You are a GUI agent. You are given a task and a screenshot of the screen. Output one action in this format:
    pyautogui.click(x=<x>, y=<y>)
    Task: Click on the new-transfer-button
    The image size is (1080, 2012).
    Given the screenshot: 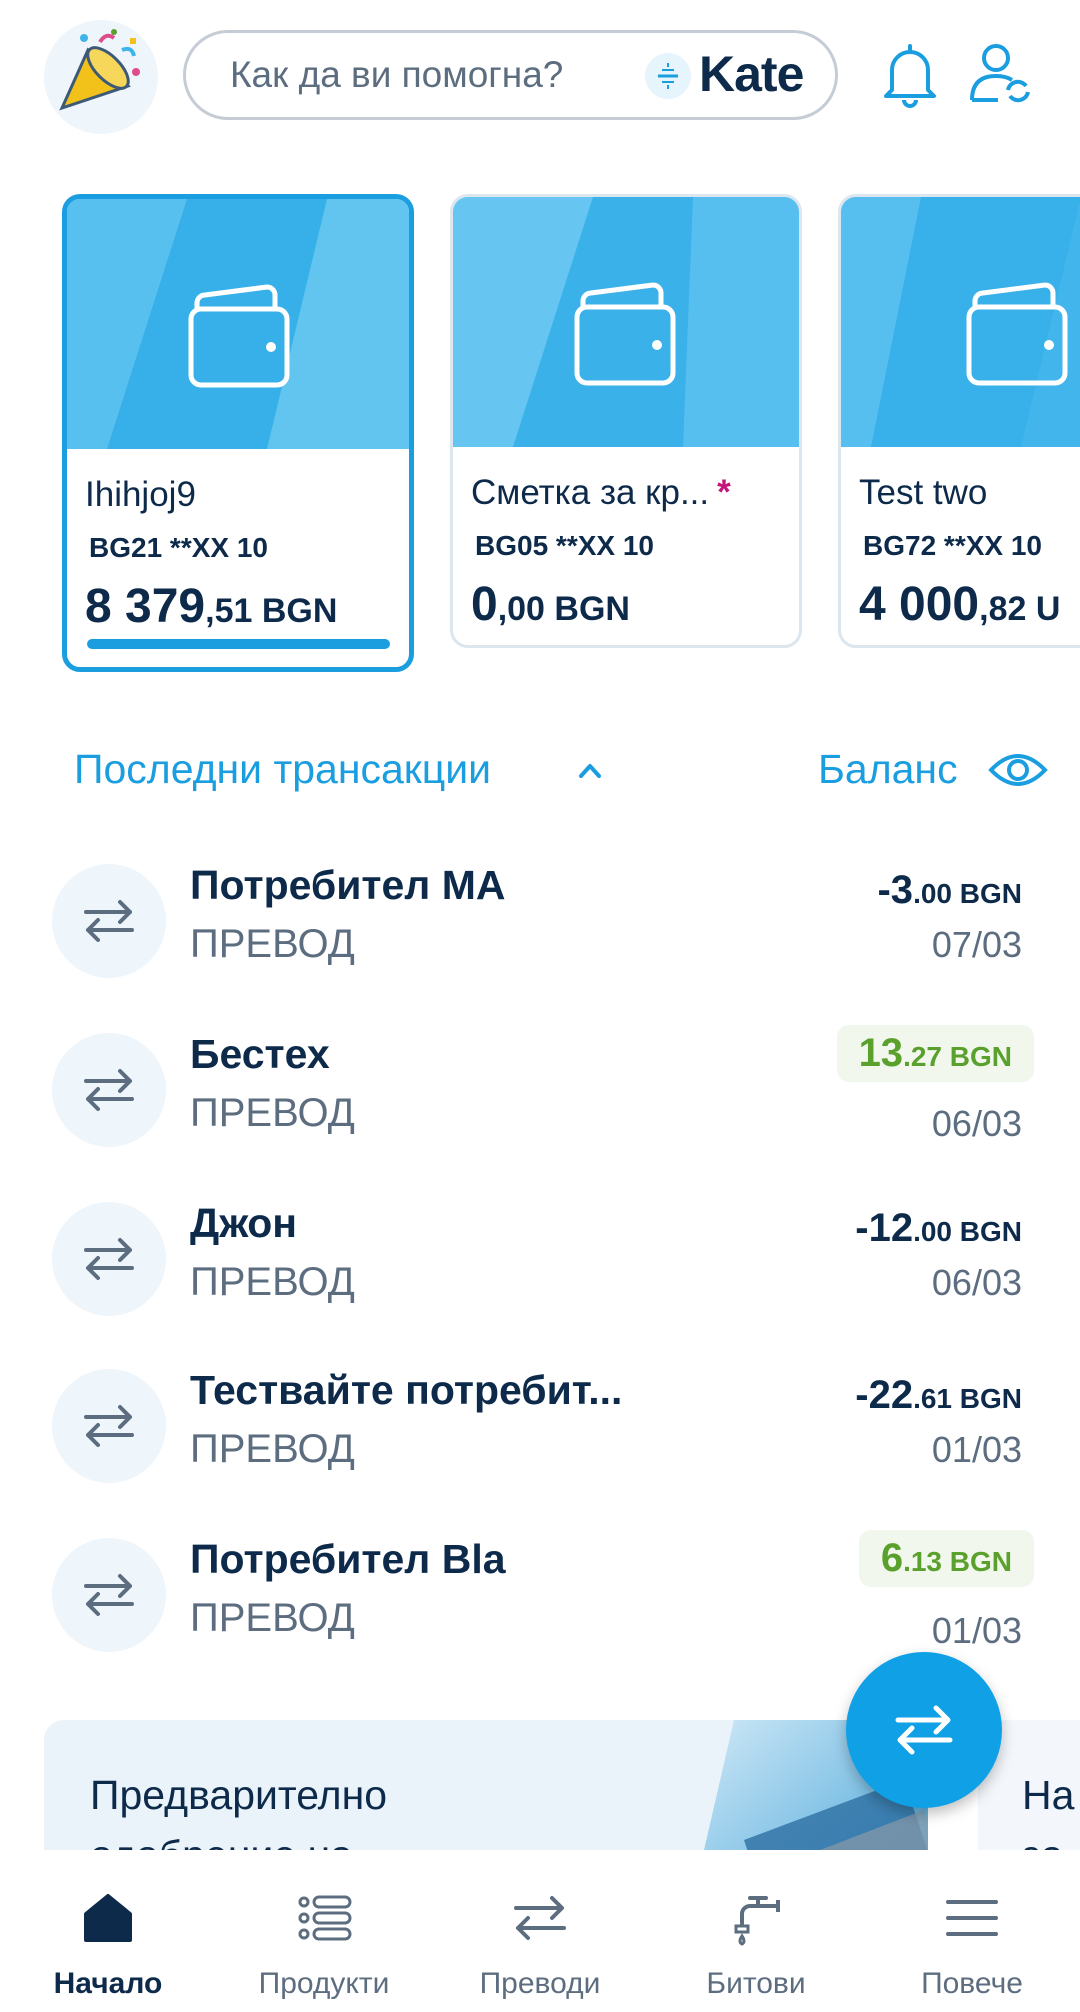 What is the action you would take?
    pyautogui.click(x=924, y=1730)
    